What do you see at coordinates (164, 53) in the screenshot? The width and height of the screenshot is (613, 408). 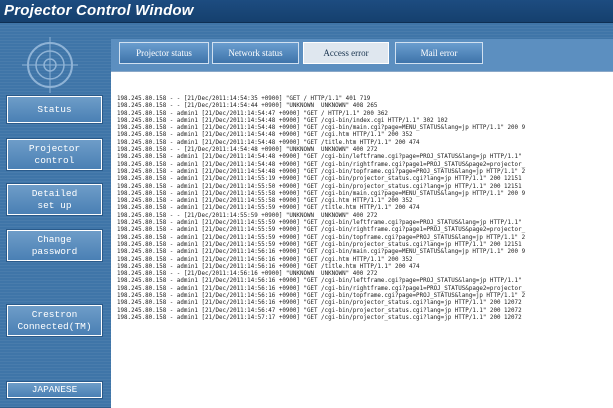 I see `tab-projector-status: Projector status` at bounding box center [164, 53].